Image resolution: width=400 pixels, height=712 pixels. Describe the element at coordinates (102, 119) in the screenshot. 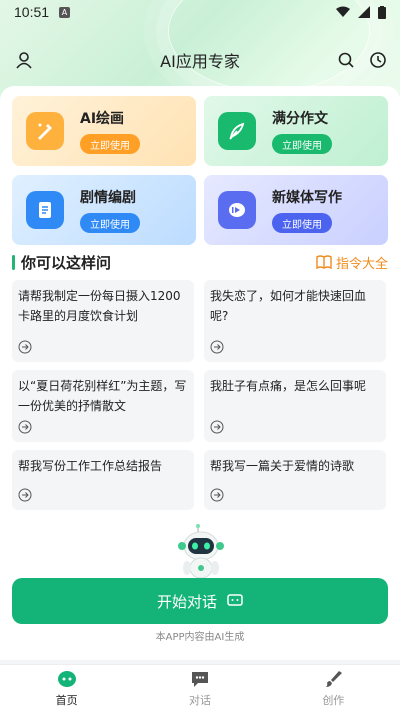

I see `feature-title: AI绘画` at that location.